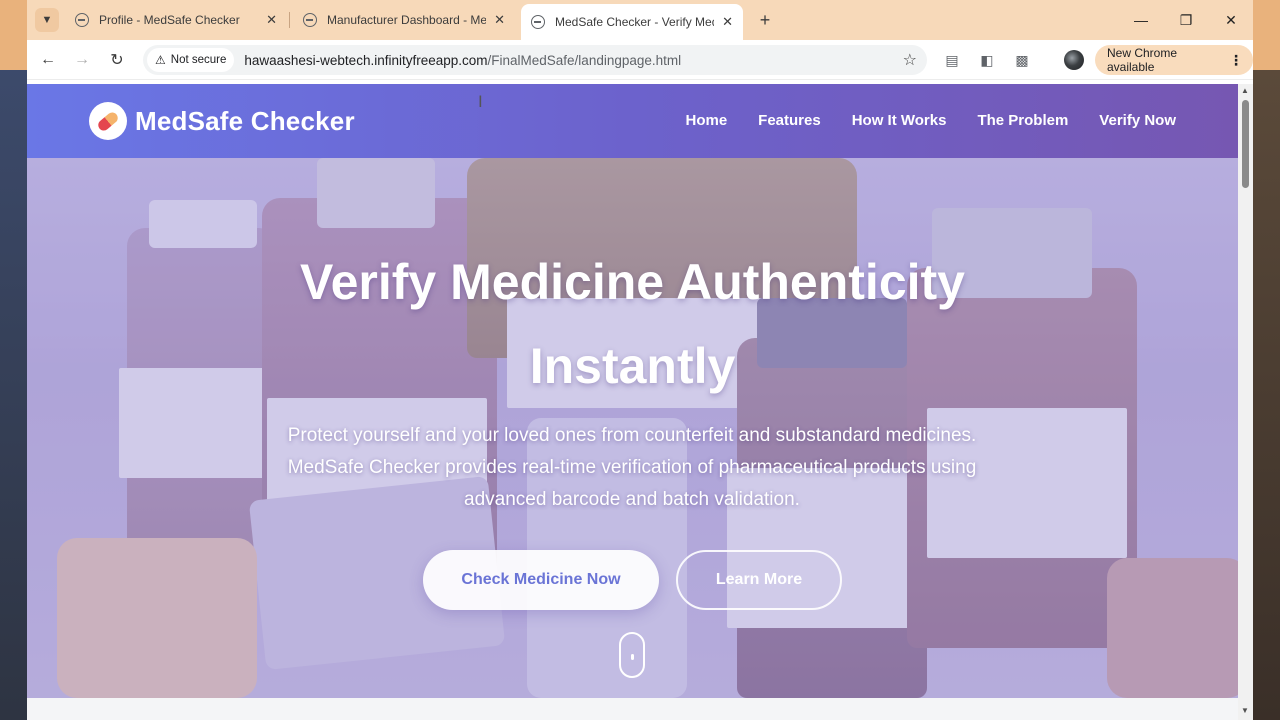  Describe the element at coordinates (480, 102) in the screenshot. I see `text-cursor-icon: Ⅰ` at that location.